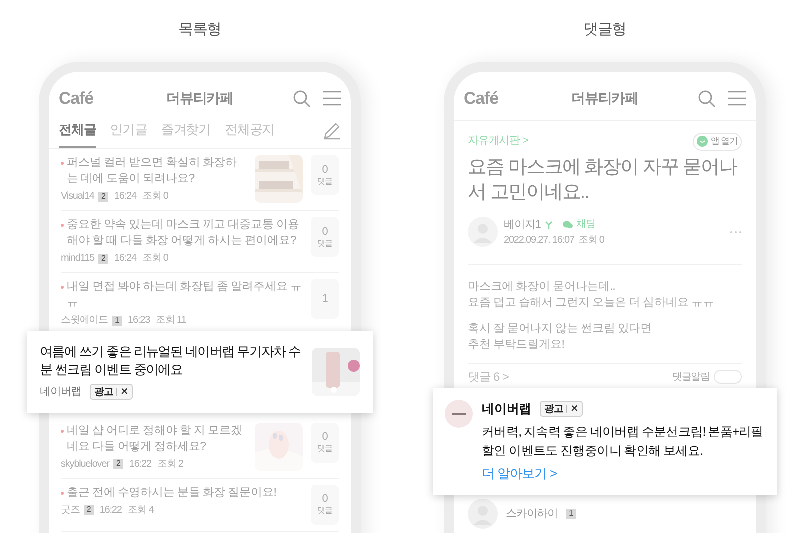 The height and width of the screenshot is (533, 812). What do you see at coordinates (200, 30) in the screenshot?
I see `section-label: 목록형` at bounding box center [200, 30].